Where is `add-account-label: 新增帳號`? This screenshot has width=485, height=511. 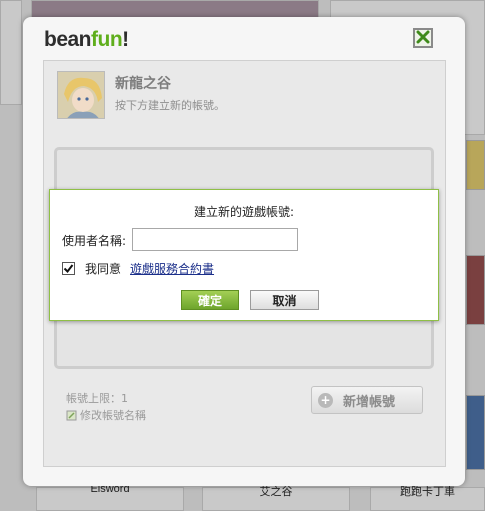 add-account-label: 新增帳號 is located at coordinates (369, 402).